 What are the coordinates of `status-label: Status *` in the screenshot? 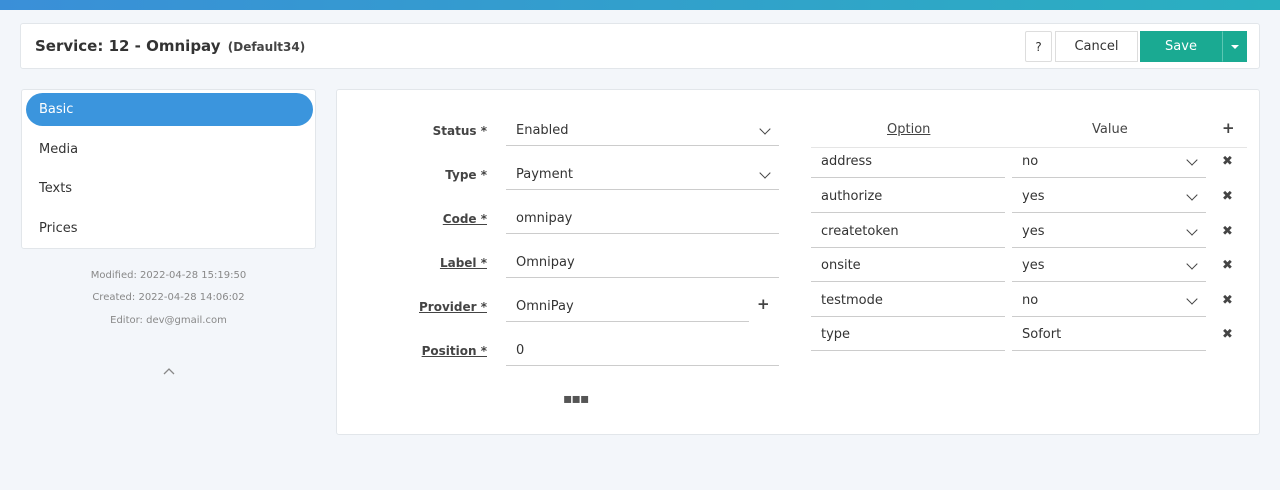 It's located at (459, 131).